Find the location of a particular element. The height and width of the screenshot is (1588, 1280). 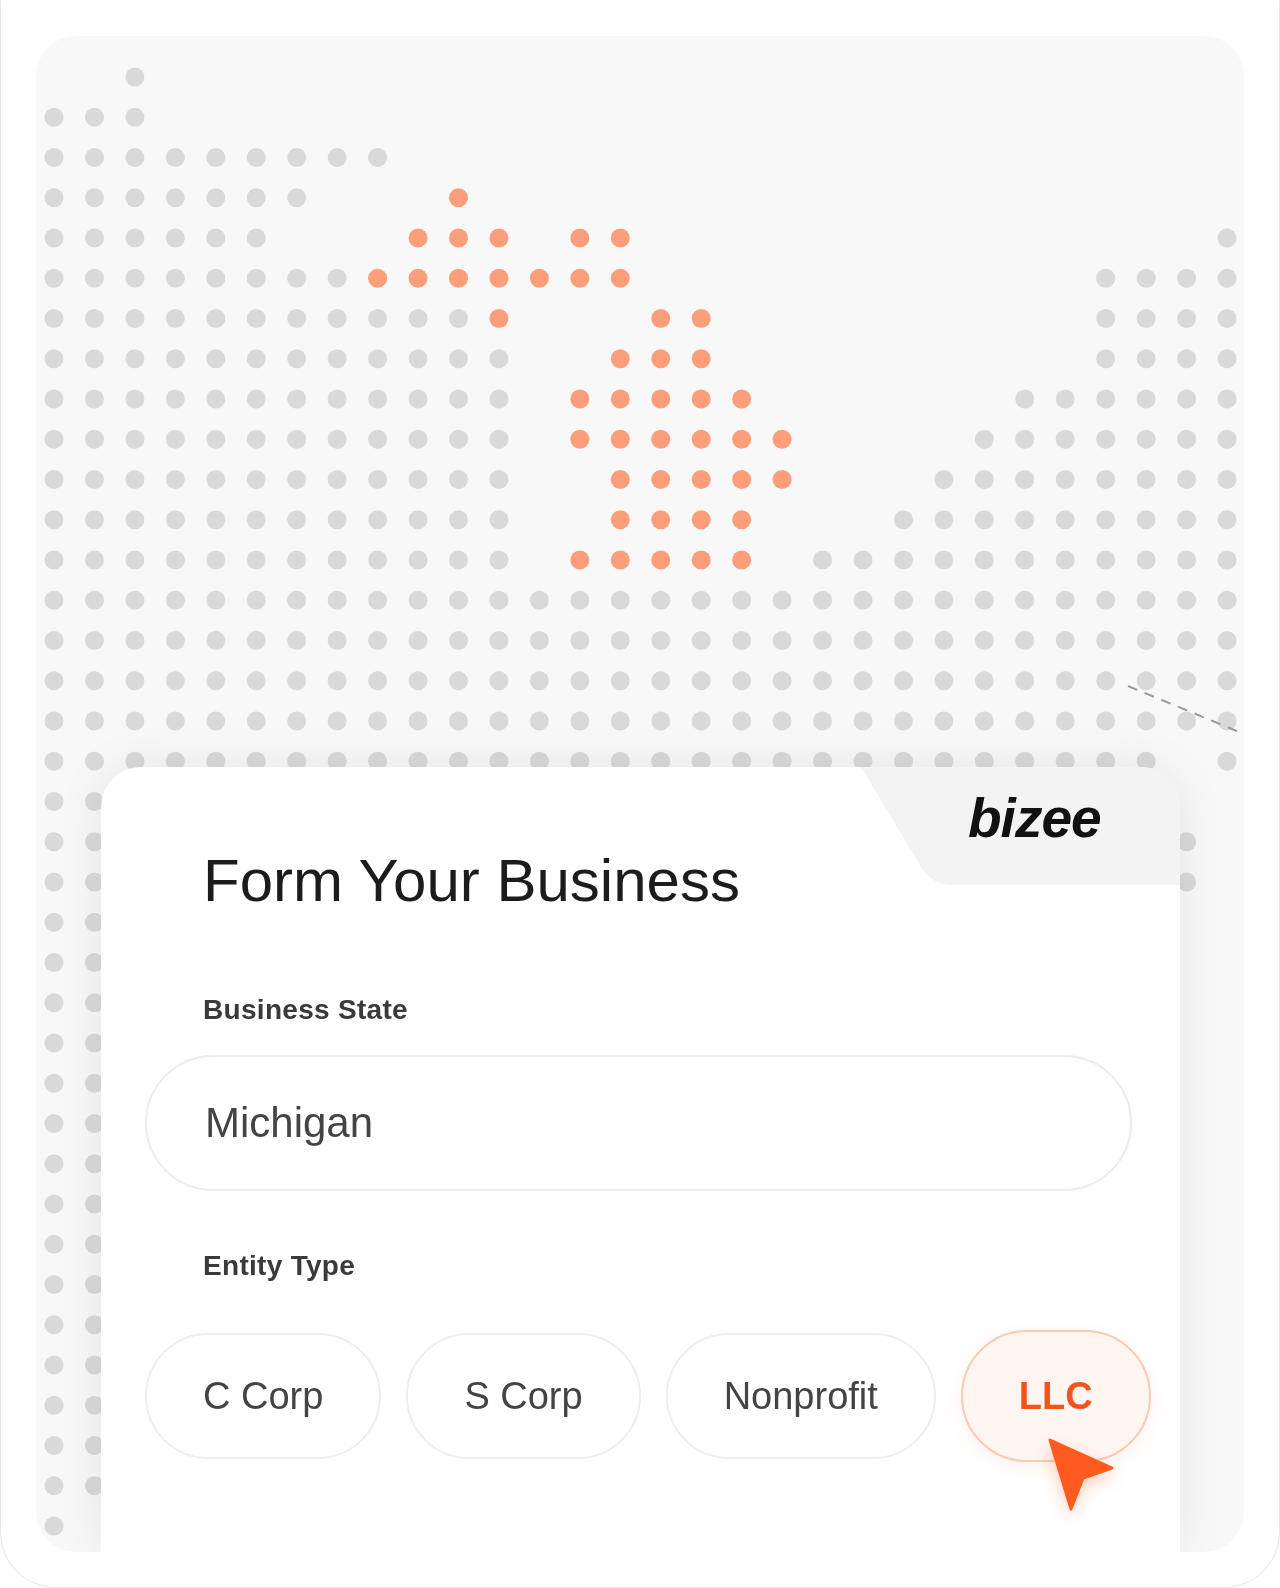

brand-logo: bizee is located at coordinates (1034, 818).